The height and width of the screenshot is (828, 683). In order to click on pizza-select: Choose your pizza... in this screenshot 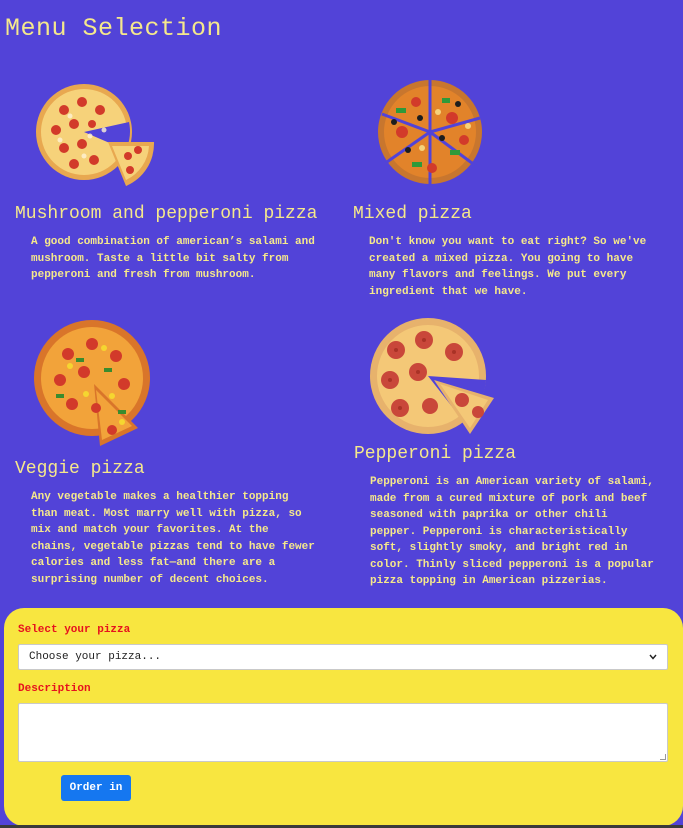, I will do `click(343, 657)`.